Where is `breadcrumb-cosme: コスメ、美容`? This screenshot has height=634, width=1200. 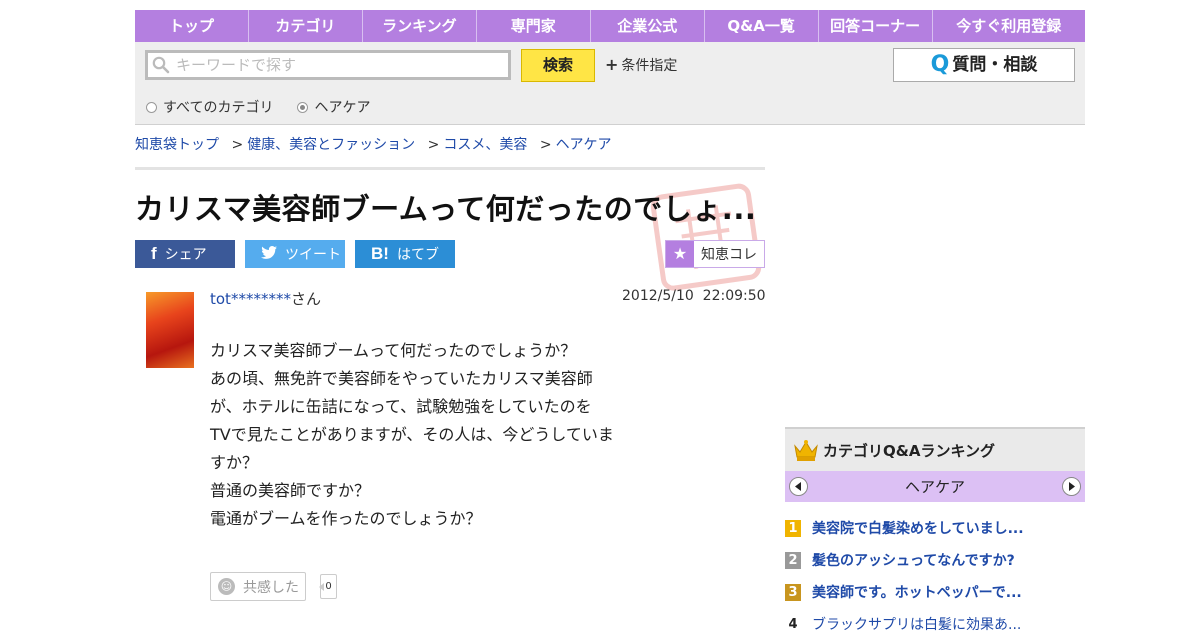
breadcrumb-cosme: コスメ、美容 is located at coordinates (485, 145).